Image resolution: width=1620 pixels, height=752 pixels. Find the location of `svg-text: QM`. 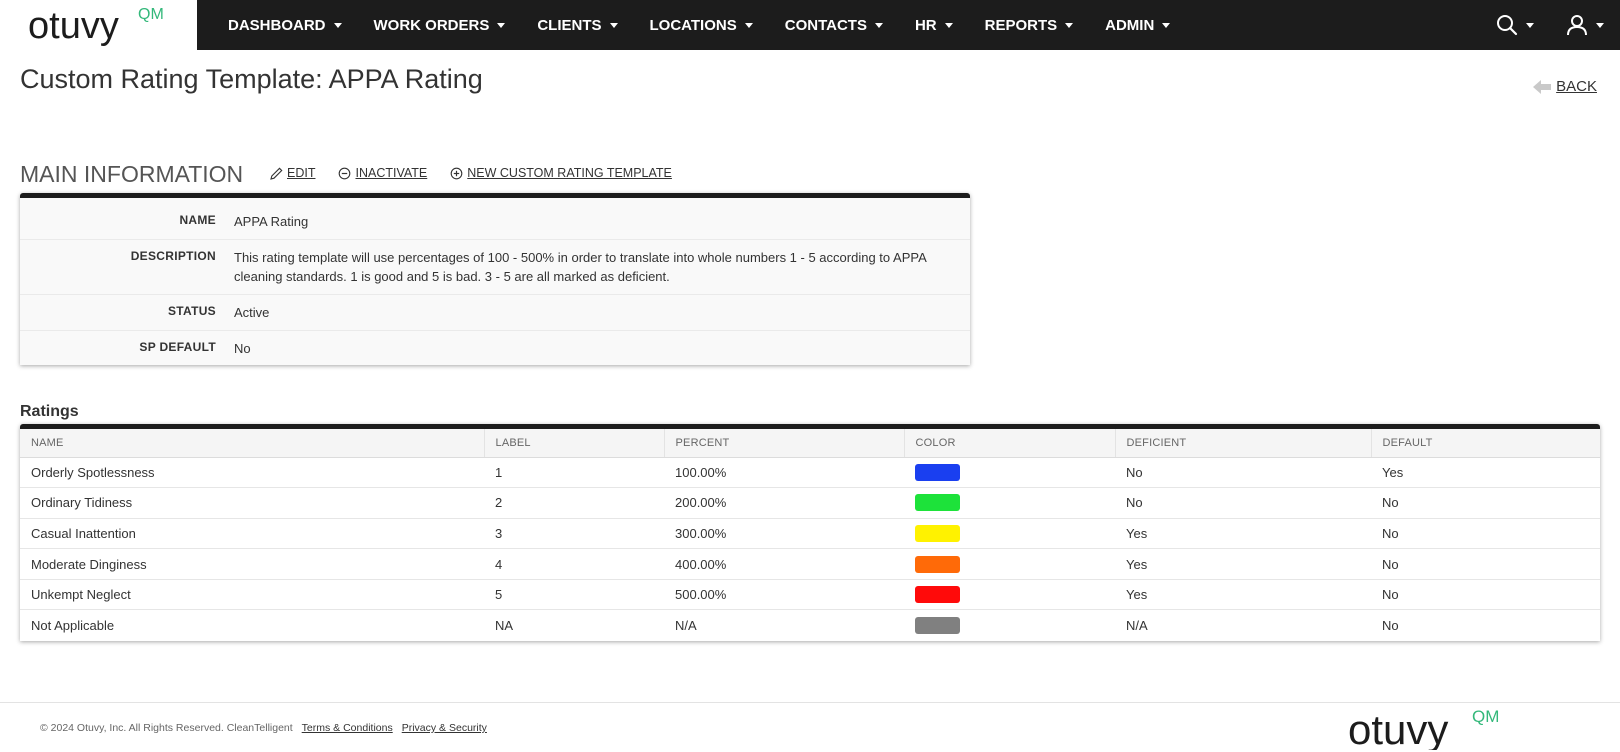

svg-text: QM is located at coordinates (1485, 716).